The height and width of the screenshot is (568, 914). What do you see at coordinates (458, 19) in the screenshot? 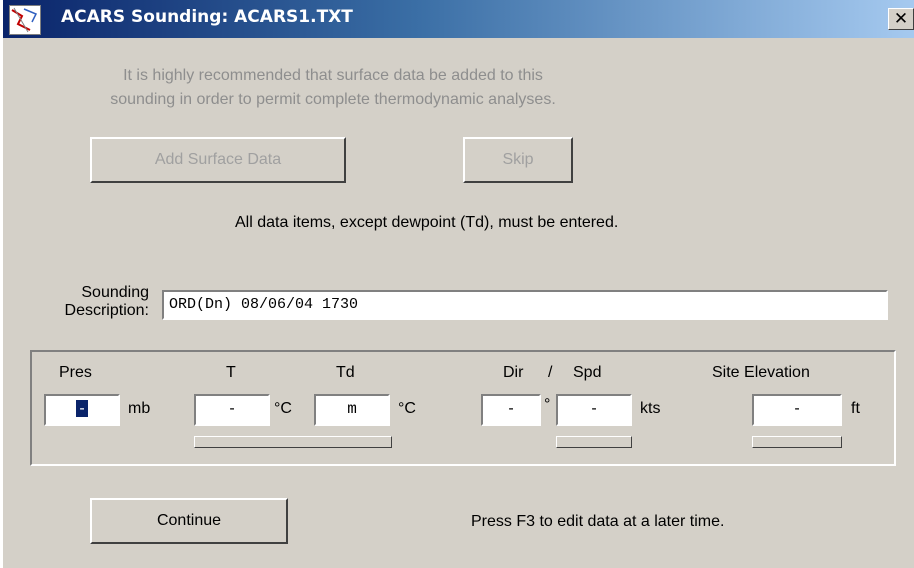
I see `title-bar: ACARS Sounding: ACARS1.TXT ✕` at bounding box center [458, 19].